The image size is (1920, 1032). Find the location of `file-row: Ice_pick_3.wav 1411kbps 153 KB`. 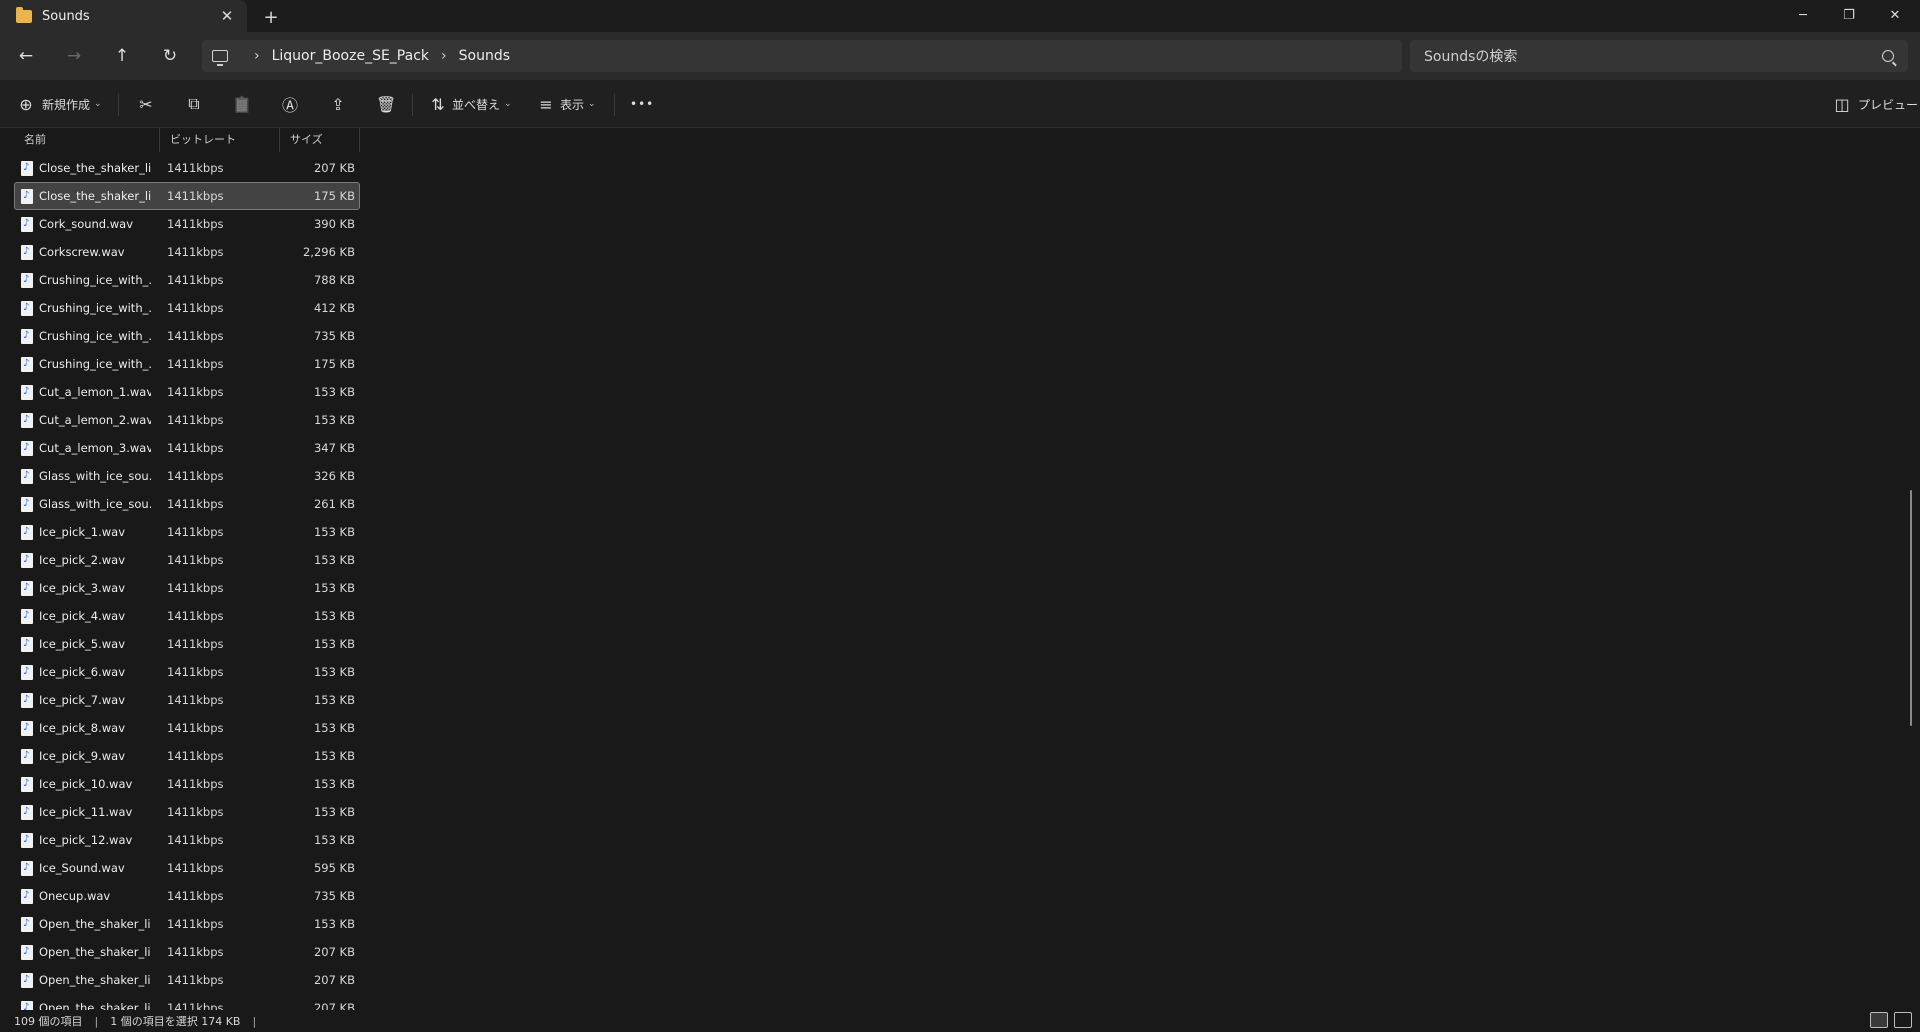

file-row: Ice_pick_3.wav 1411kbps 153 KB is located at coordinates (187, 588).